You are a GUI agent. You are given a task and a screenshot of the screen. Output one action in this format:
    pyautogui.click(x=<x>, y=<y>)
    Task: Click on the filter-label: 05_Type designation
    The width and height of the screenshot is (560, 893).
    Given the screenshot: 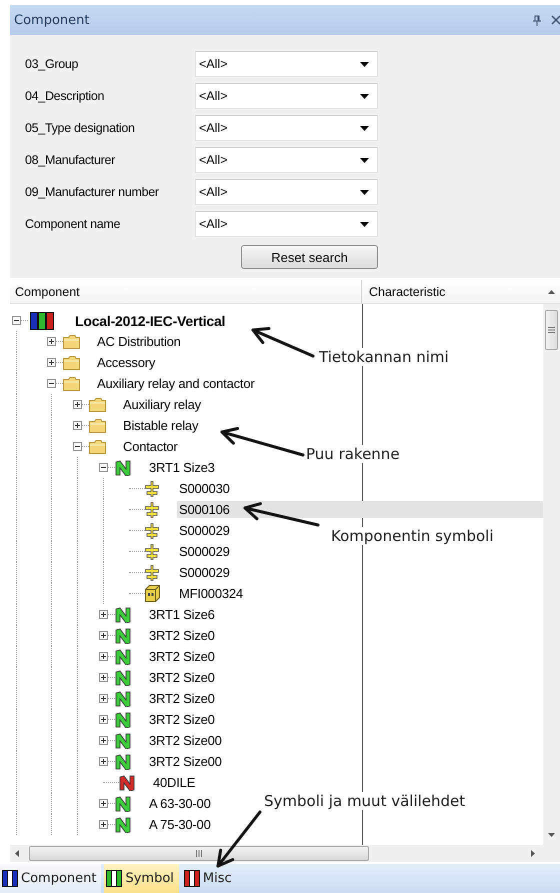 What is the action you would take?
    pyautogui.click(x=80, y=128)
    